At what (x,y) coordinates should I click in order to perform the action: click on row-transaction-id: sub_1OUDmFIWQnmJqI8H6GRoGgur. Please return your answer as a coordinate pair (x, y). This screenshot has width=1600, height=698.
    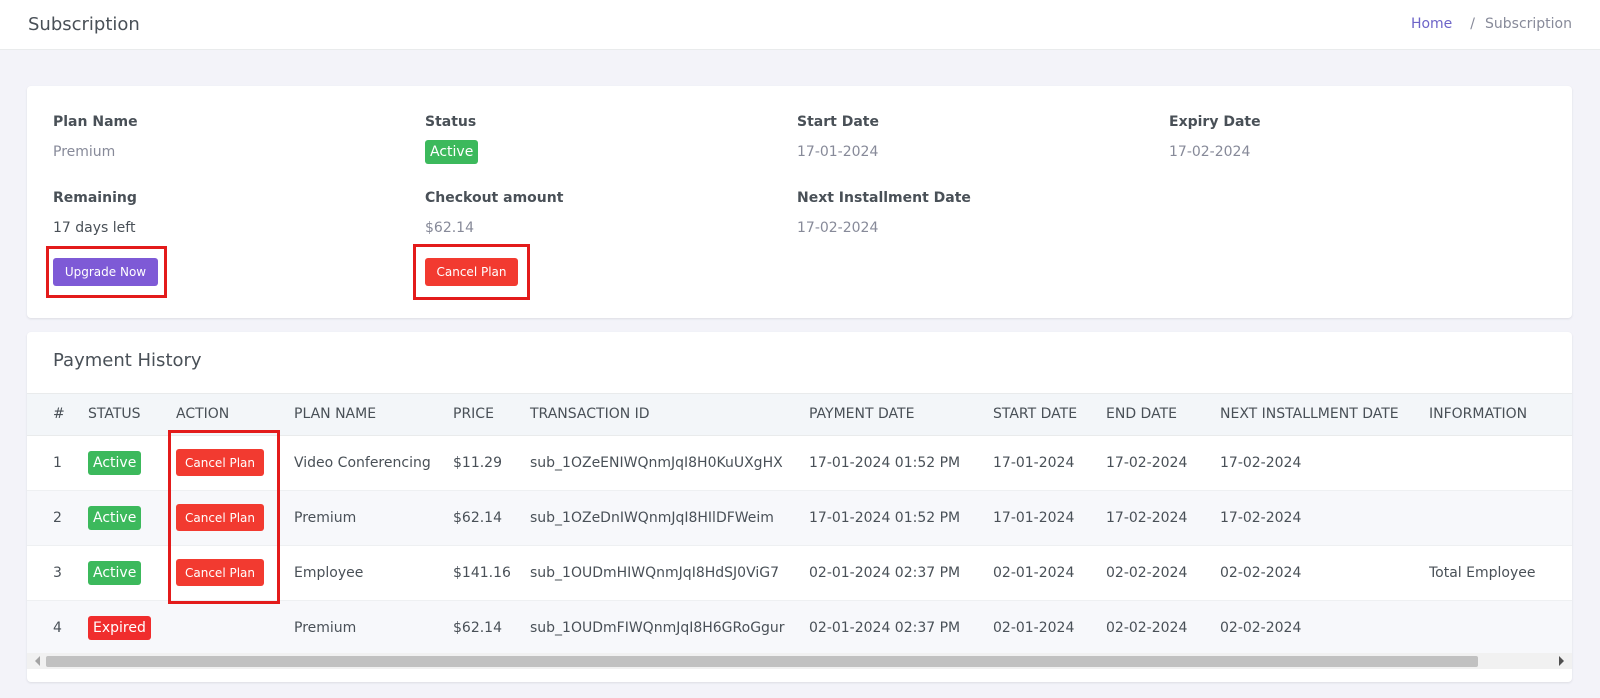
    Looking at the image, I should click on (669, 626).